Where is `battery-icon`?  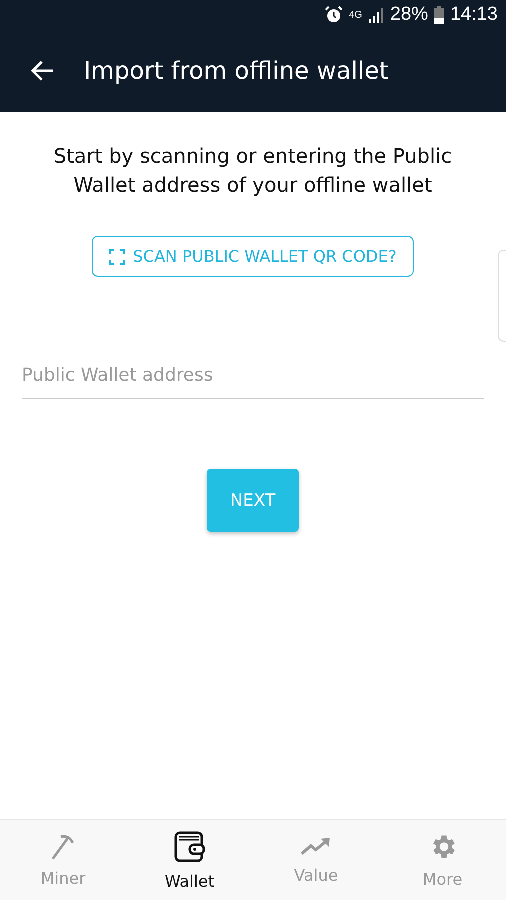 battery-icon is located at coordinates (439, 15).